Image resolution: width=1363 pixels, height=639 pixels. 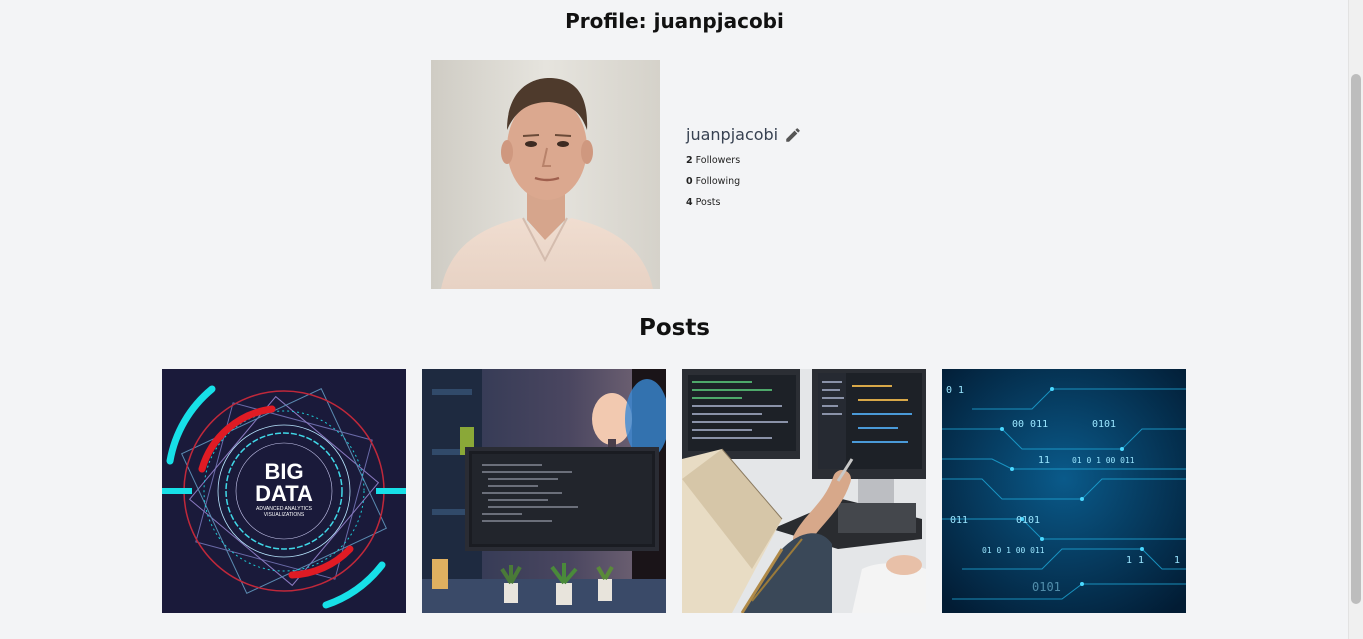 What do you see at coordinates (1177, 560) in the screenshot?
I see `binary-text-11: 1` at bounding box center [1177, 560].